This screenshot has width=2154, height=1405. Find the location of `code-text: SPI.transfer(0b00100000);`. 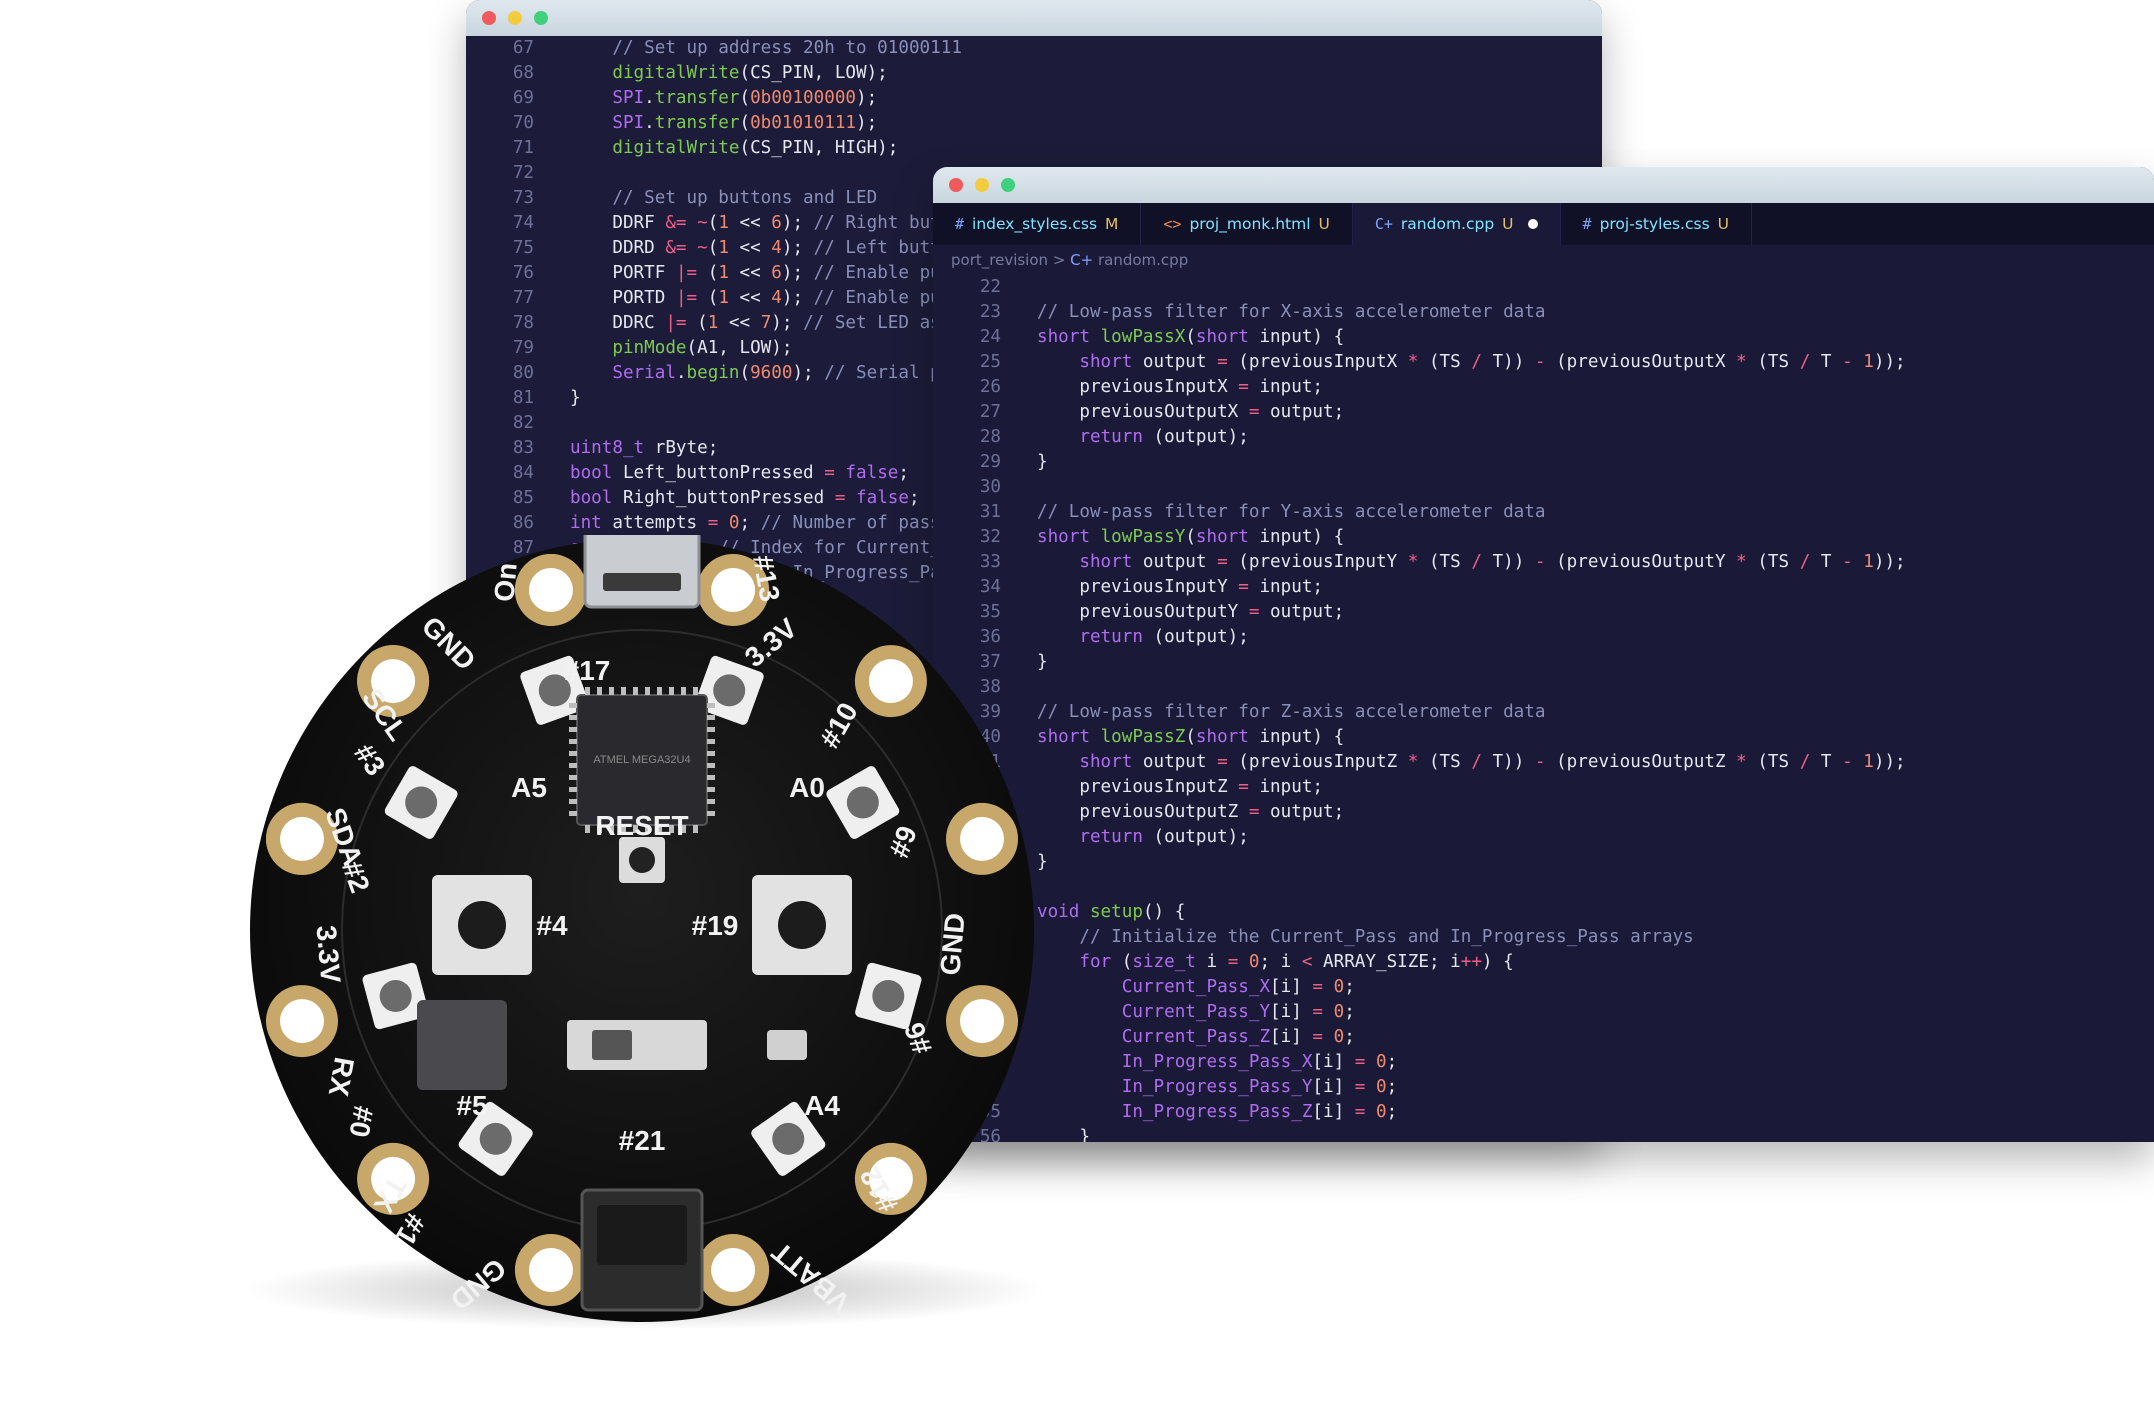

code-text: SPI.transfer(0b00100000); is located at coordinates (723, 98).